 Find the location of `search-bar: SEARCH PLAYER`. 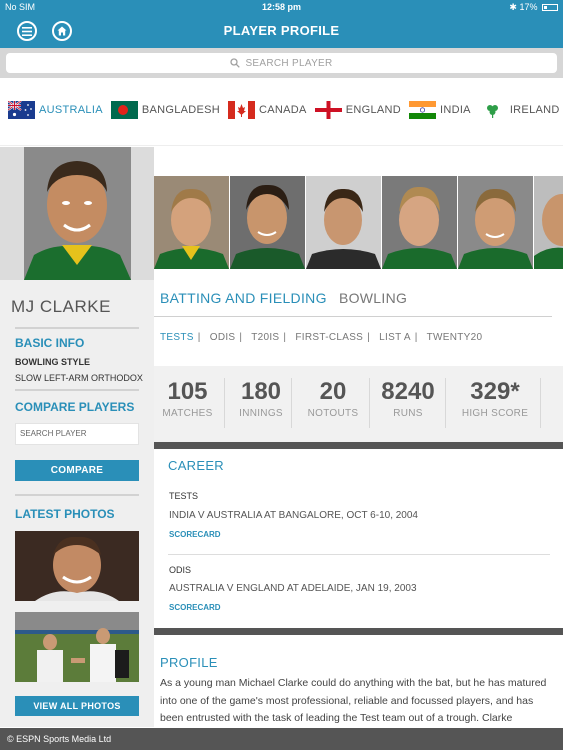

search-bar: SEARCH PLAYER is located at coordinates (281, 63).